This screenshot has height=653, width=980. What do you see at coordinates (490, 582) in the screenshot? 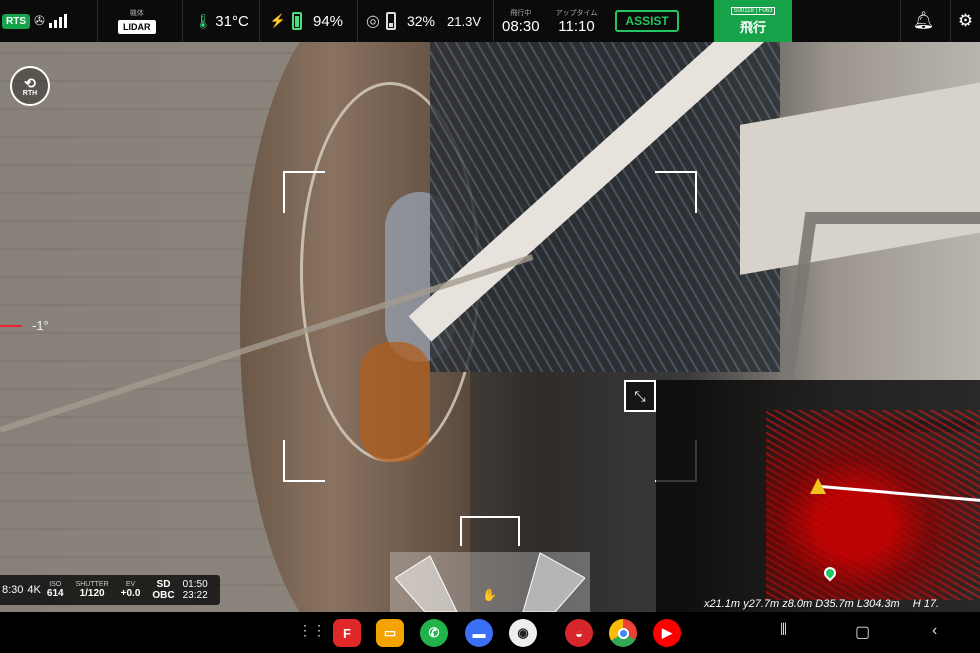
I see `gimbal-angle-indicator` at bounding box center [490, 582].